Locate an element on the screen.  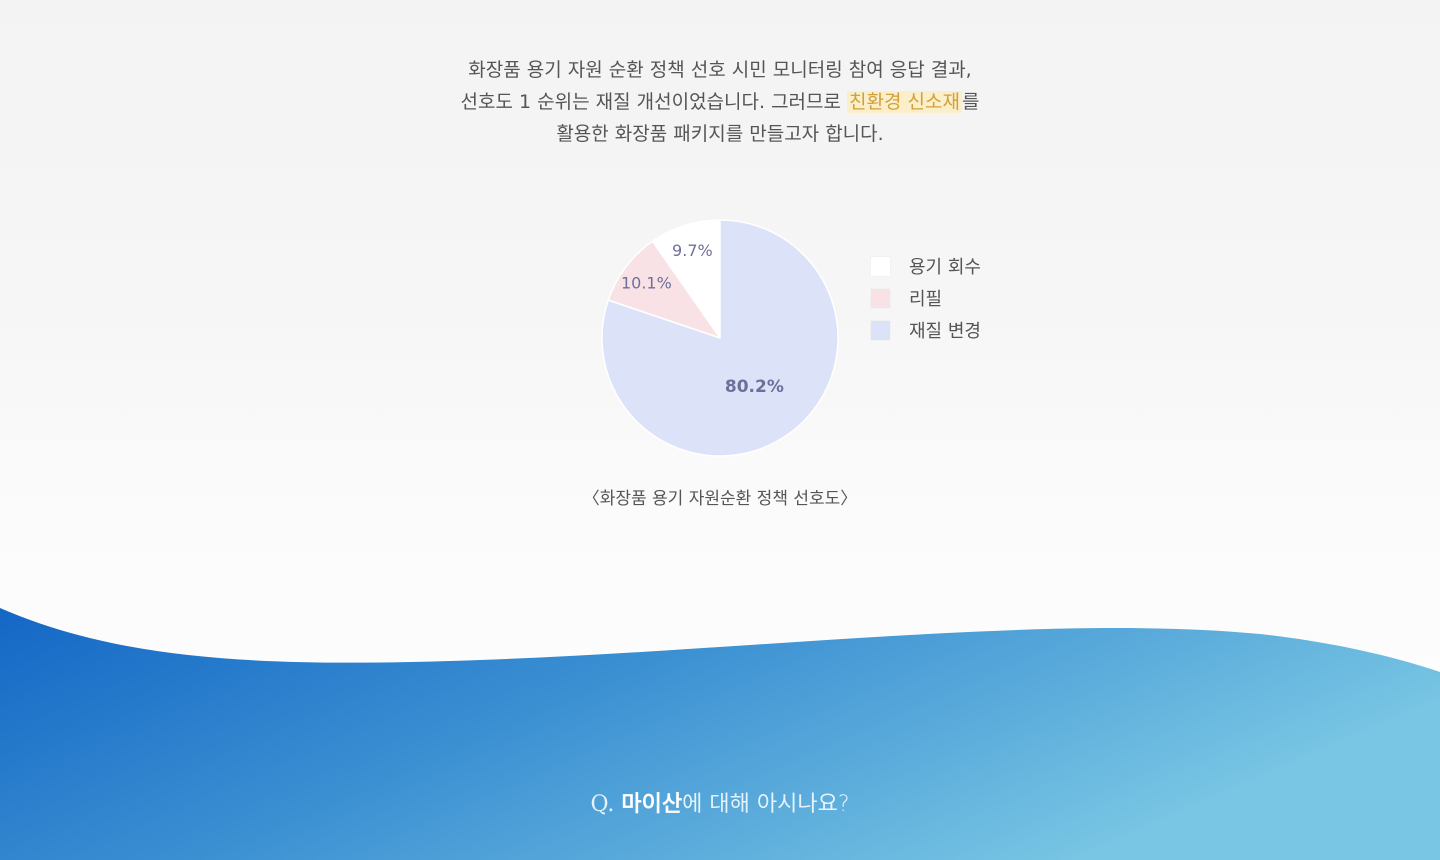
question-heading: Q. 마이산에 대해 아시나요? is located at coordinates (720, 802).